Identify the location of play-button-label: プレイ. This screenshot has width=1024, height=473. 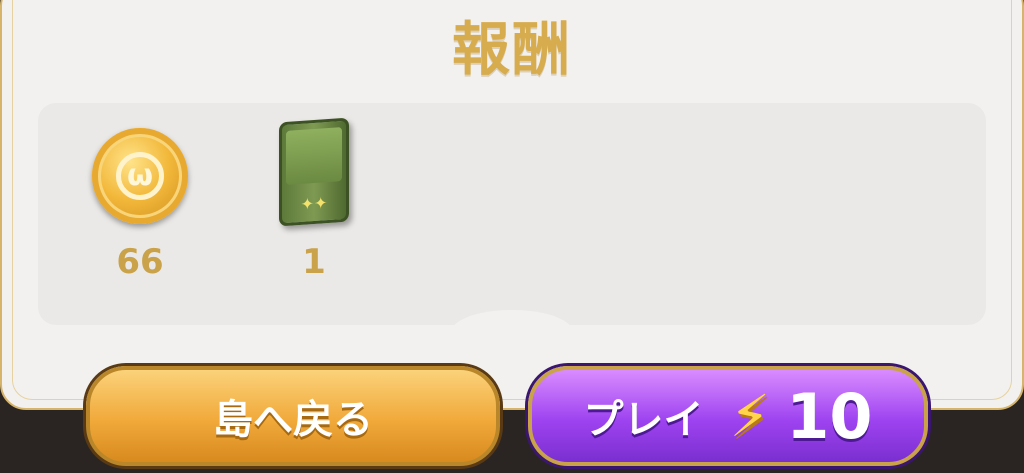
(643, 420).